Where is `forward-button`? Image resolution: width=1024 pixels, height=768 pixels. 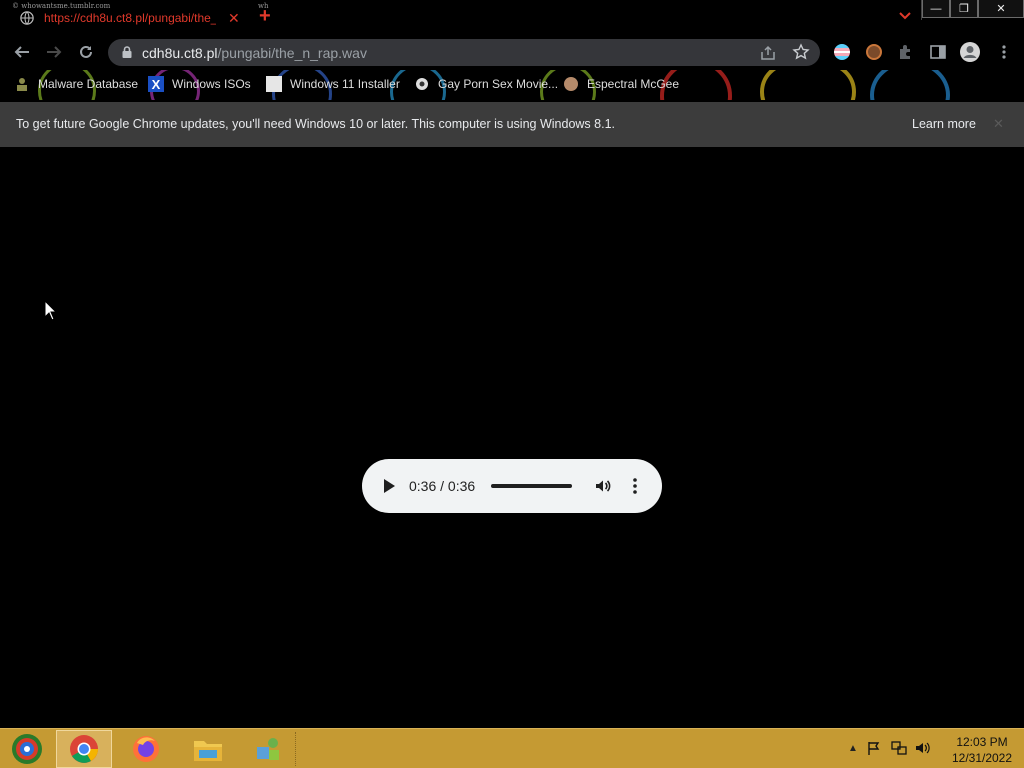 forward-button is located at coordinates (54, 52).